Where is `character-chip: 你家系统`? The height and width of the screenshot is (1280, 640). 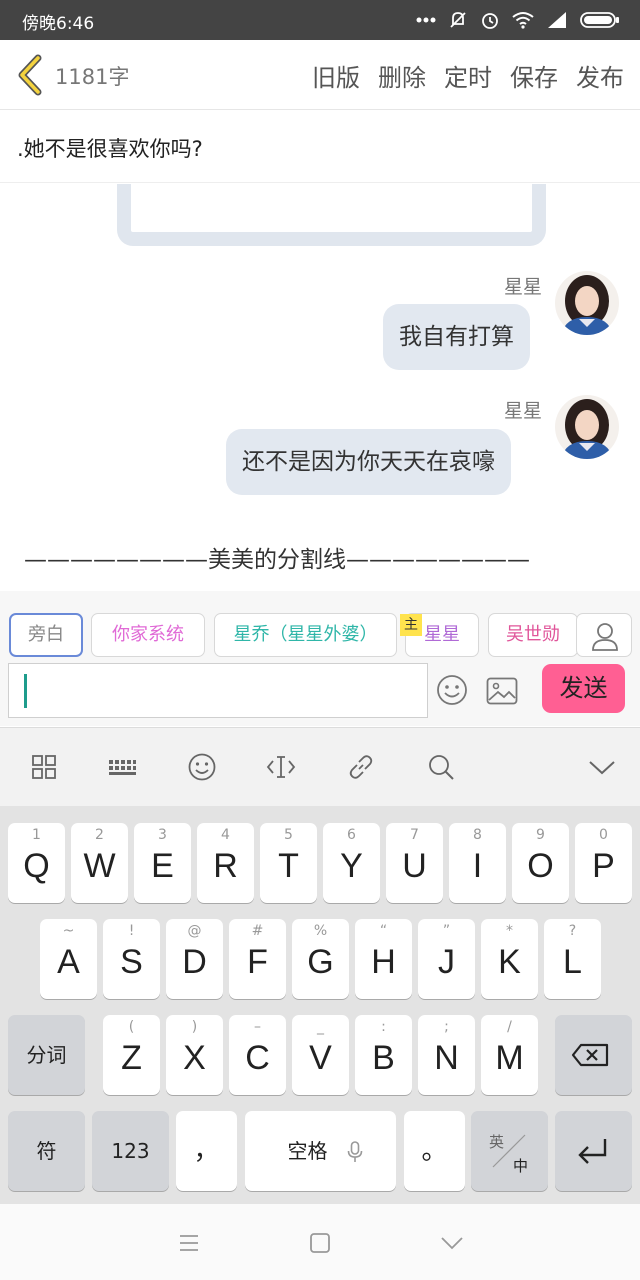 character-chip: 你家系统 is located at coordinates (148, 635).